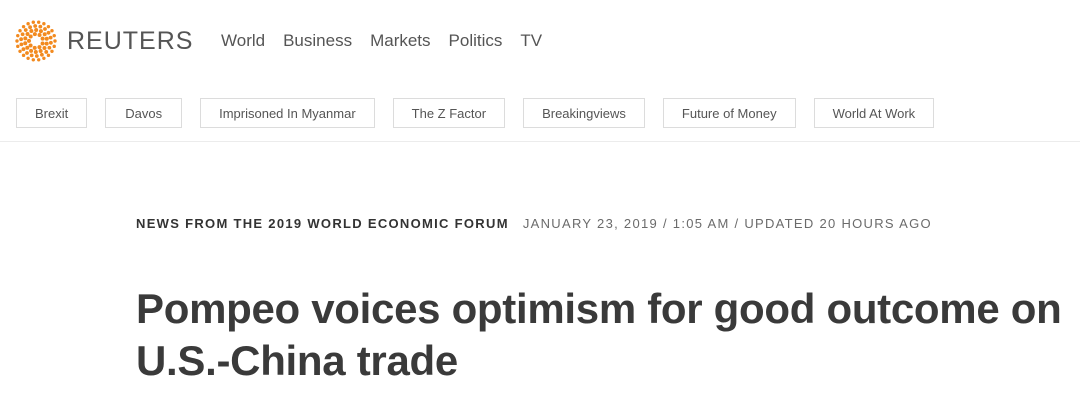  What do you see at coordinates (243, 41) in the screenshot?
I see `nav-item-world: World` at bounding box center [243, 41].